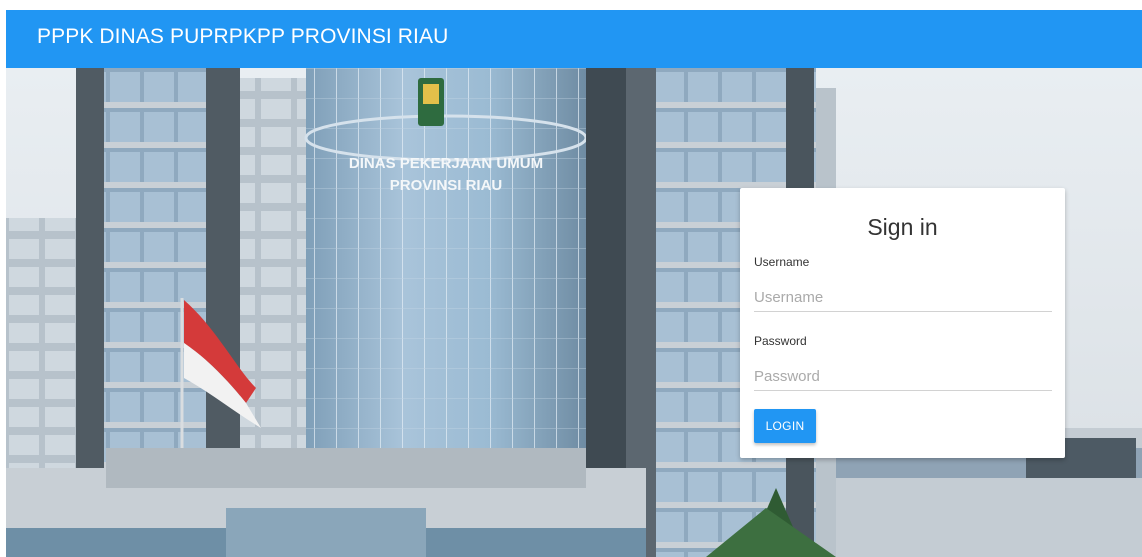  What do you see at coordinates (242, 37) in the screenshot?
I see `navbar-brand: PPPK DINAS PUPRPKPP PROVINSI RIAU` at bounding box center [242, 37].